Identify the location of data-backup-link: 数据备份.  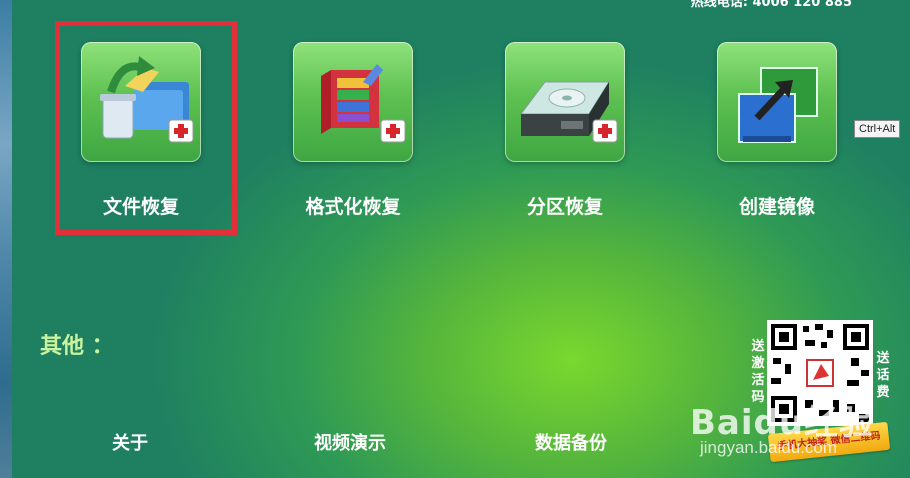
(571, 442).